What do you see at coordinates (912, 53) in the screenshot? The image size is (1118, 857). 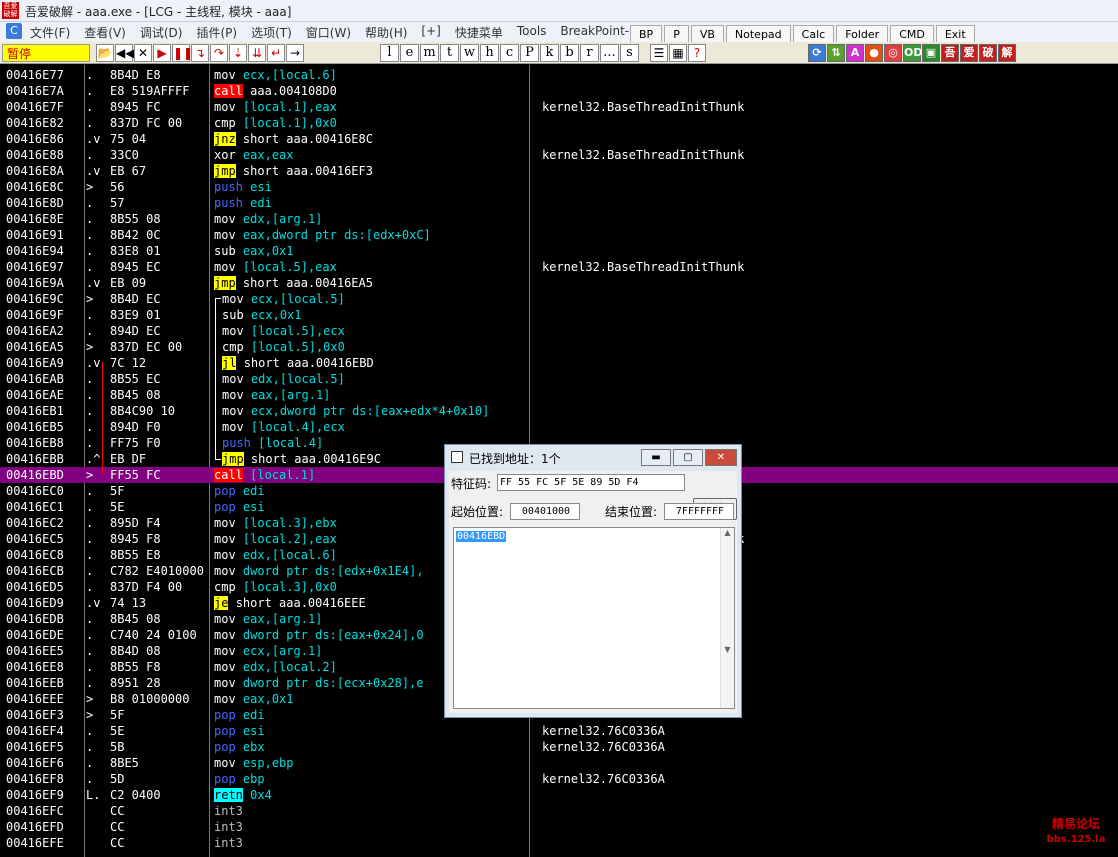 I see `plugin-od-icon: OD` at bounding box center [912, 53].